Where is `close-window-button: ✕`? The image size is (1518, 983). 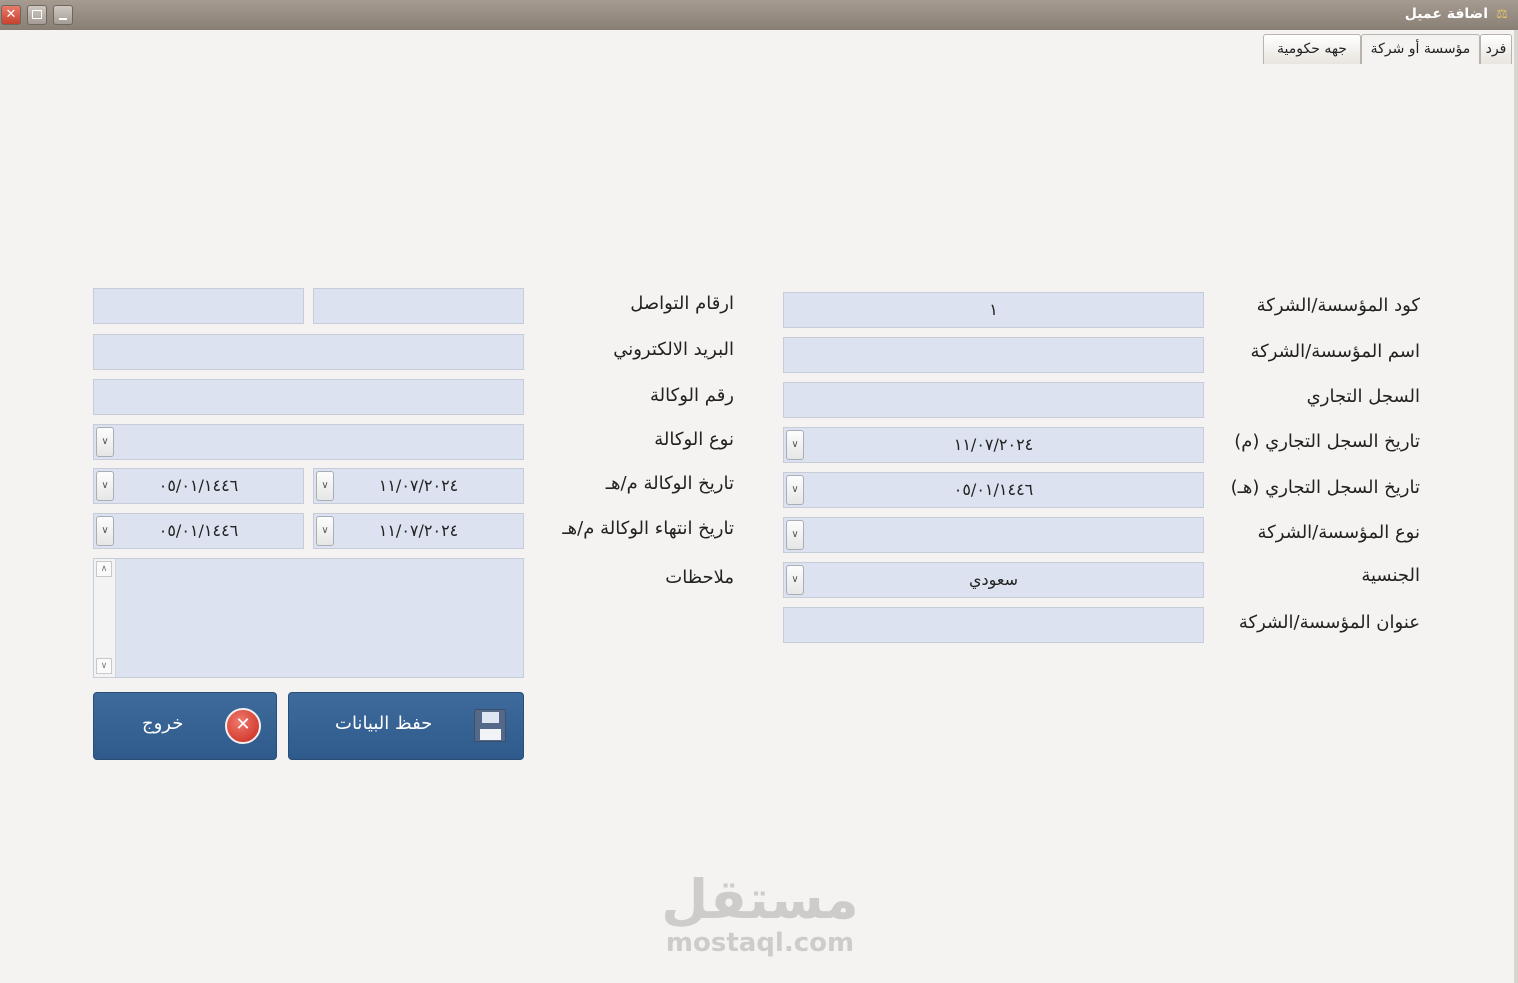
close-window-button: ✕ is located at coordinates (11, 15).